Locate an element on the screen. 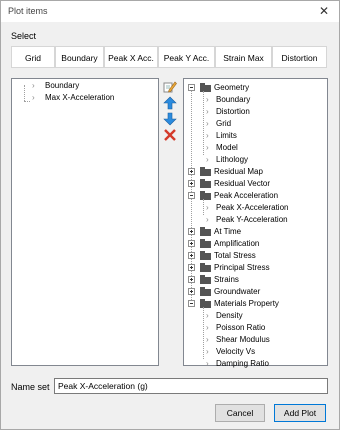 This screenshot has height=430, width=340. tree-node-label: Groundwater is located at coordinates (237, 291).